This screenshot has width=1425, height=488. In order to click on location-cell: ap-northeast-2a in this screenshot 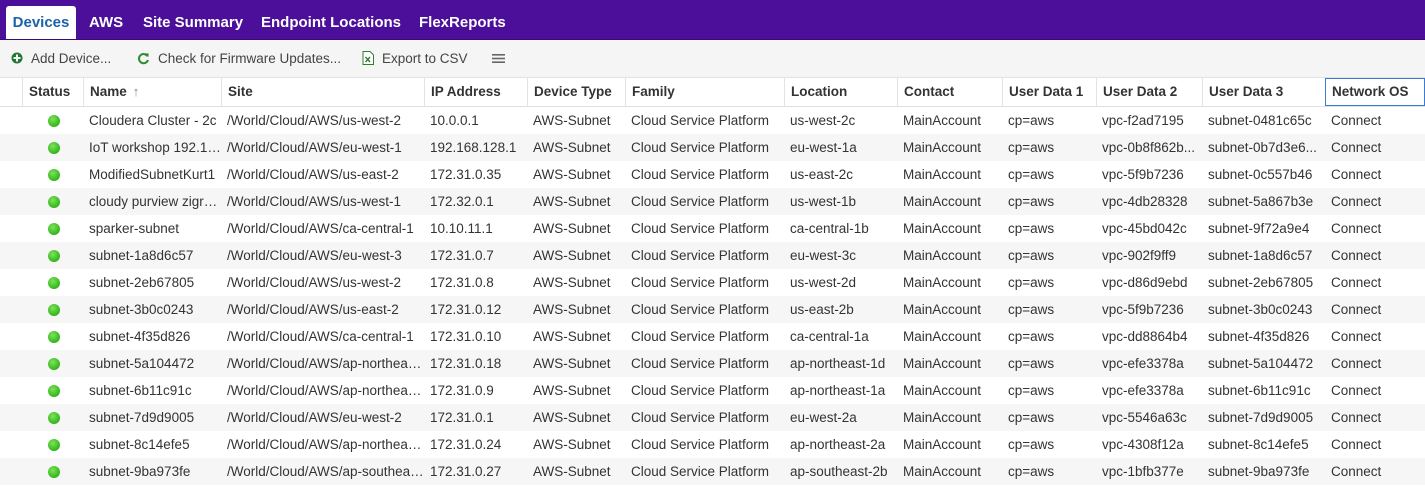, I will do `click(838, 444)`.